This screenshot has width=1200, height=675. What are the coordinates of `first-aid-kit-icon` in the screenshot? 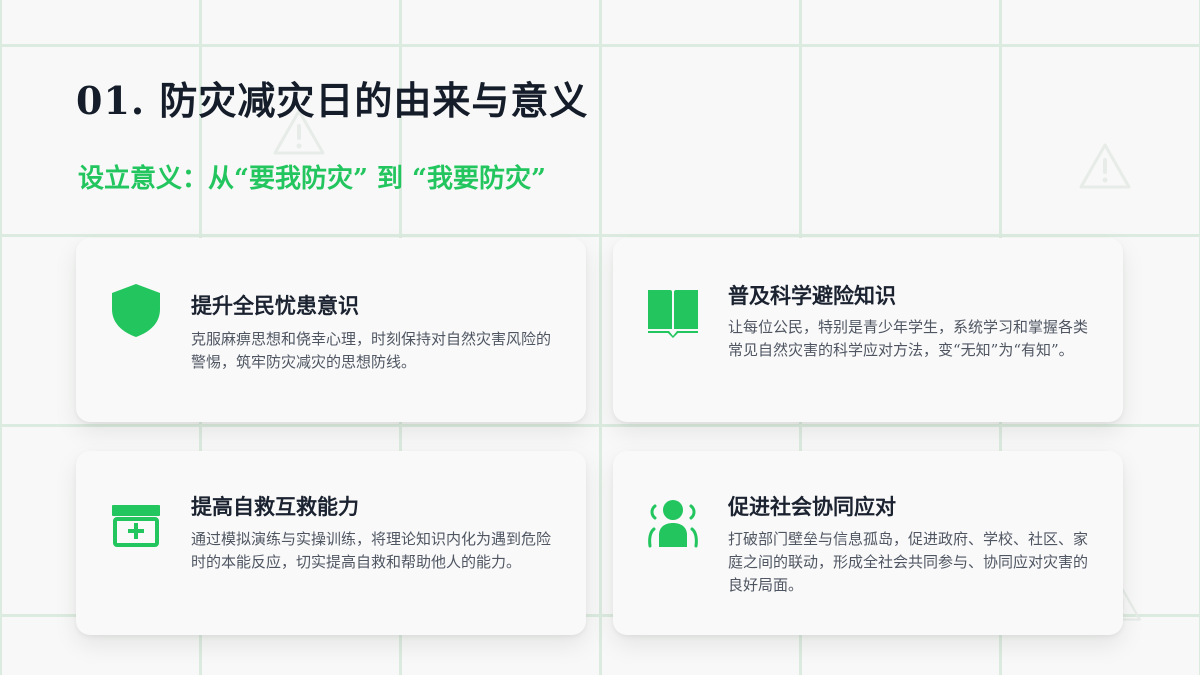 It's located at (136, 523).